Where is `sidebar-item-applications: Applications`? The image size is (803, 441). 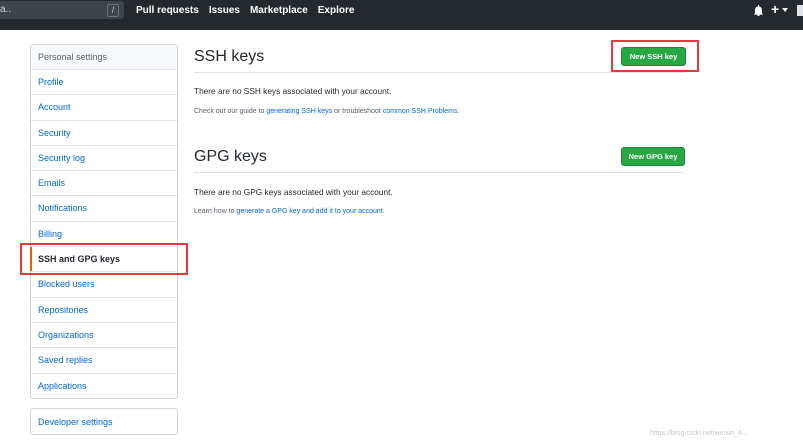 sidebar-item-applications: Applications is located at coordinates (104, 386).